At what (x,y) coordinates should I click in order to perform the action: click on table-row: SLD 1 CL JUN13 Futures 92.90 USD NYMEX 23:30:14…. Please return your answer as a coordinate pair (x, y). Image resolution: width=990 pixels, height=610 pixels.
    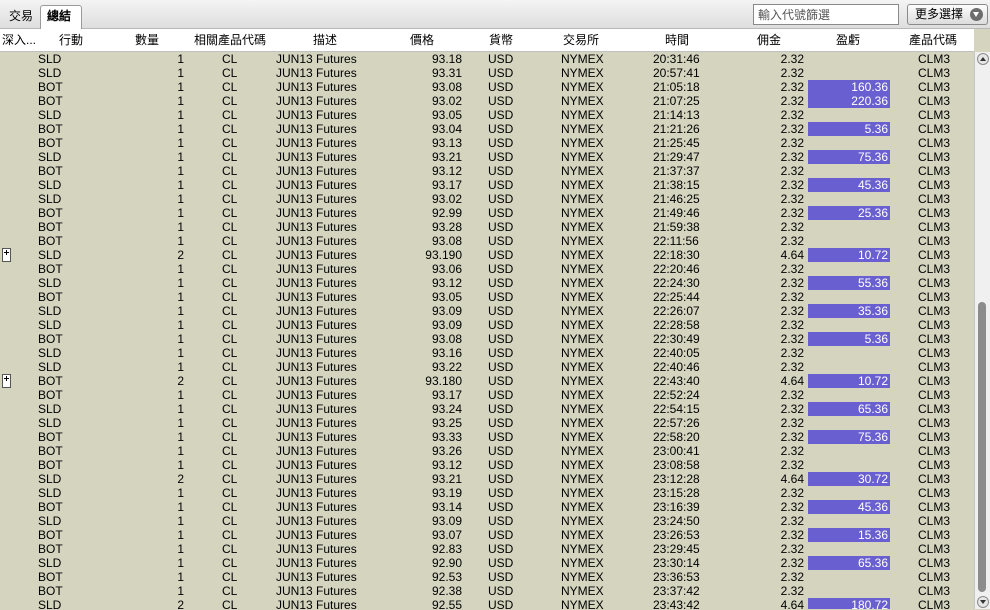
    Looking at the image, I should click on (487, 563).